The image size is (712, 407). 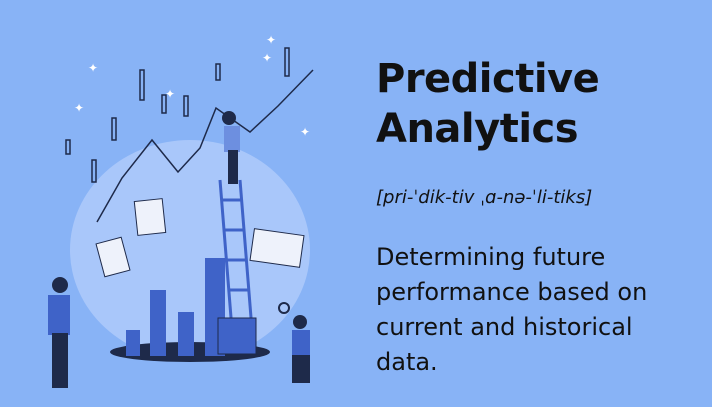 I want to click on page-title: Predictive Analytics, so click(x=488, y=104).